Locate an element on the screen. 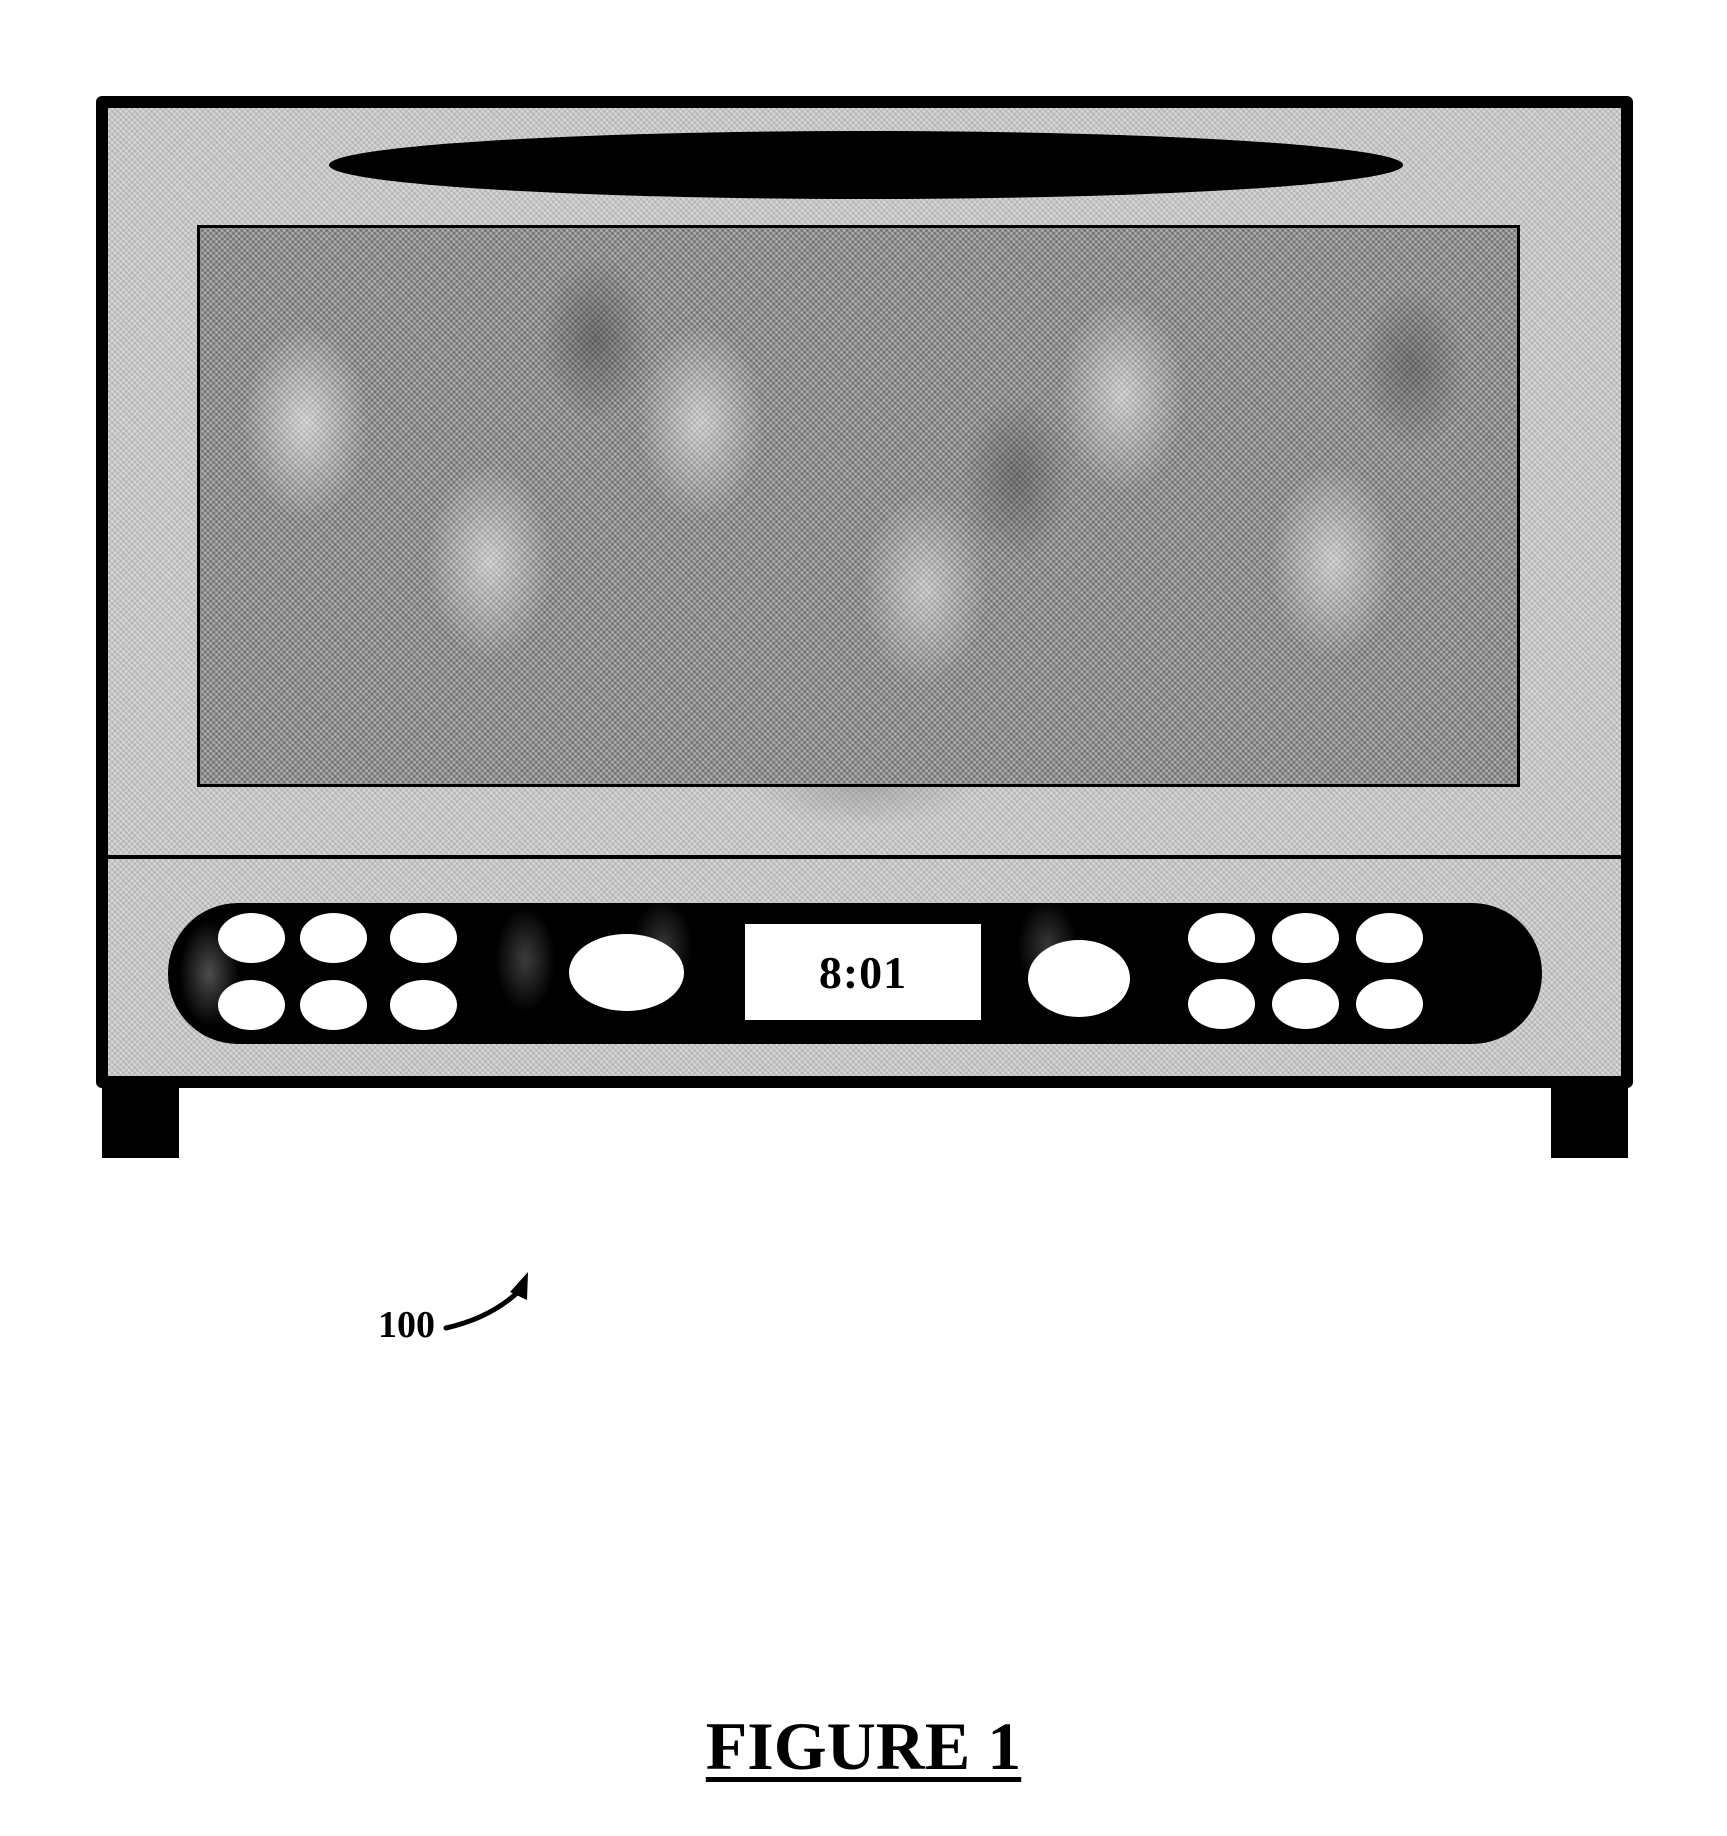  reference-numeral: 100 is located at coordinates (406, 1325).